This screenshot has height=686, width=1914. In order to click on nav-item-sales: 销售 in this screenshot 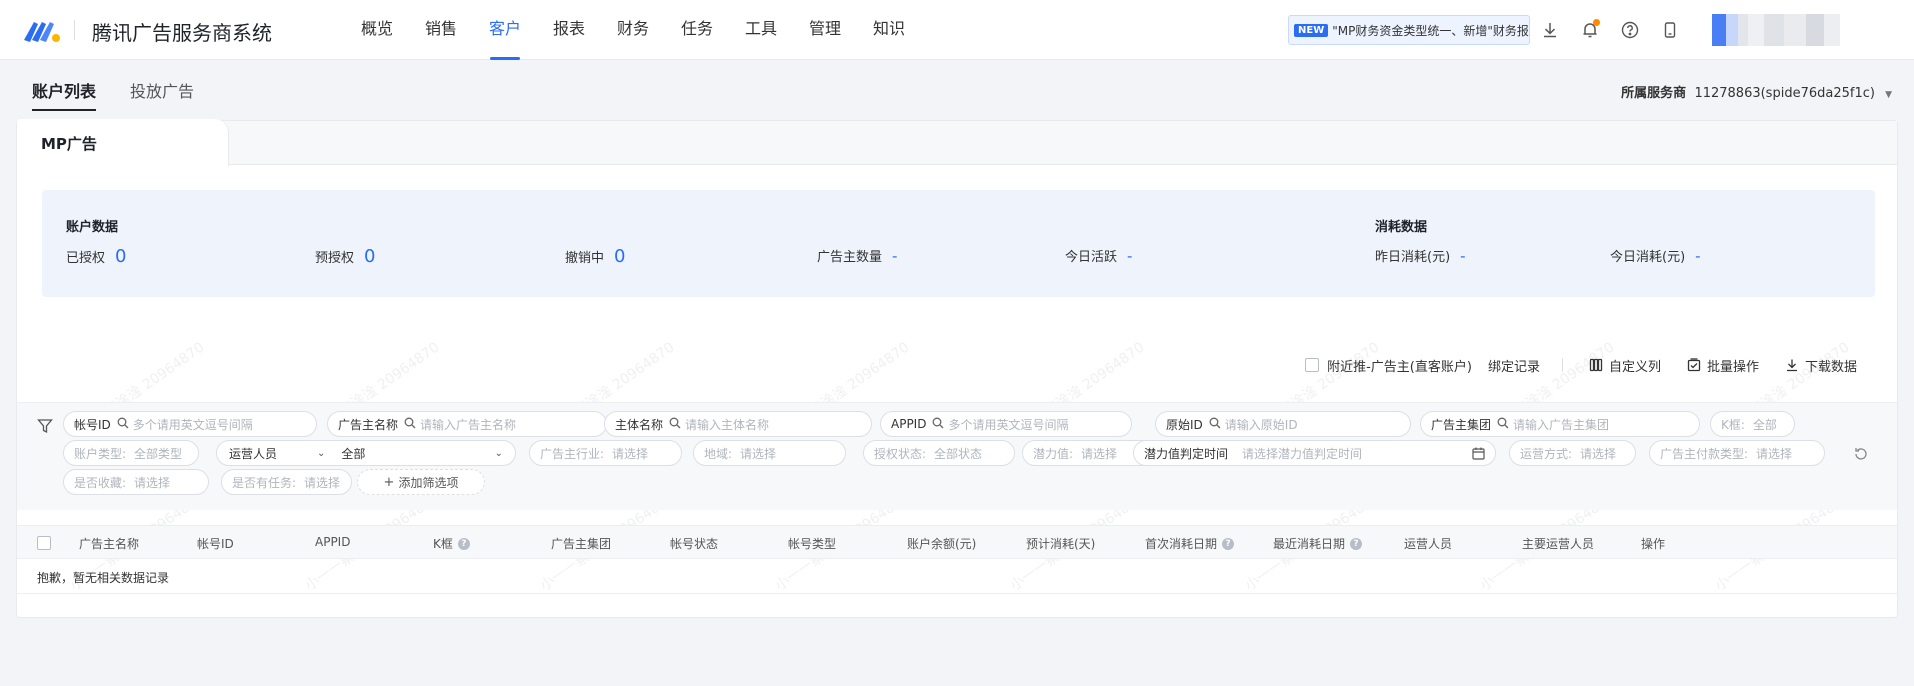, I will do `click(441, 30)`.